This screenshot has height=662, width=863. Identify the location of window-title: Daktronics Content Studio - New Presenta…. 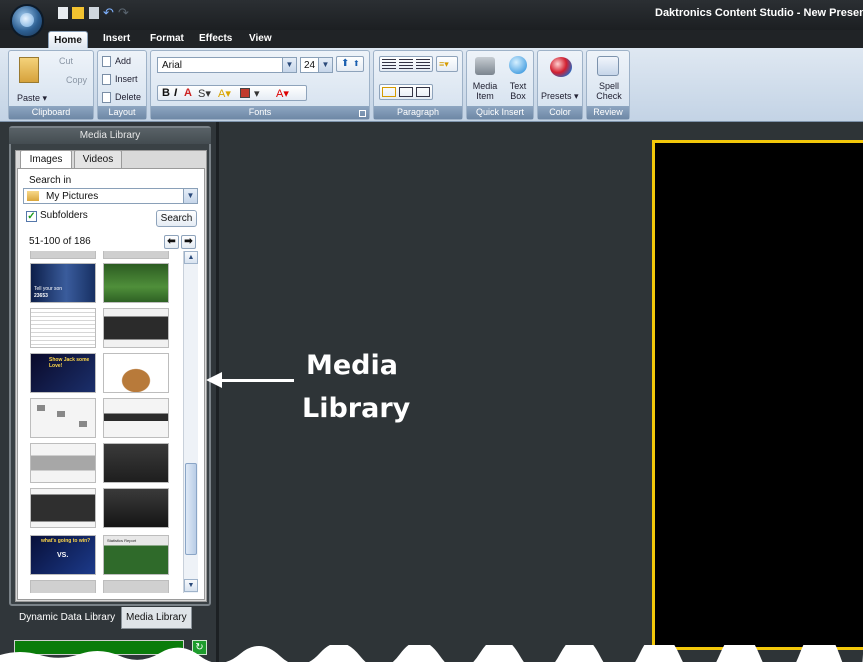
(759, 13).